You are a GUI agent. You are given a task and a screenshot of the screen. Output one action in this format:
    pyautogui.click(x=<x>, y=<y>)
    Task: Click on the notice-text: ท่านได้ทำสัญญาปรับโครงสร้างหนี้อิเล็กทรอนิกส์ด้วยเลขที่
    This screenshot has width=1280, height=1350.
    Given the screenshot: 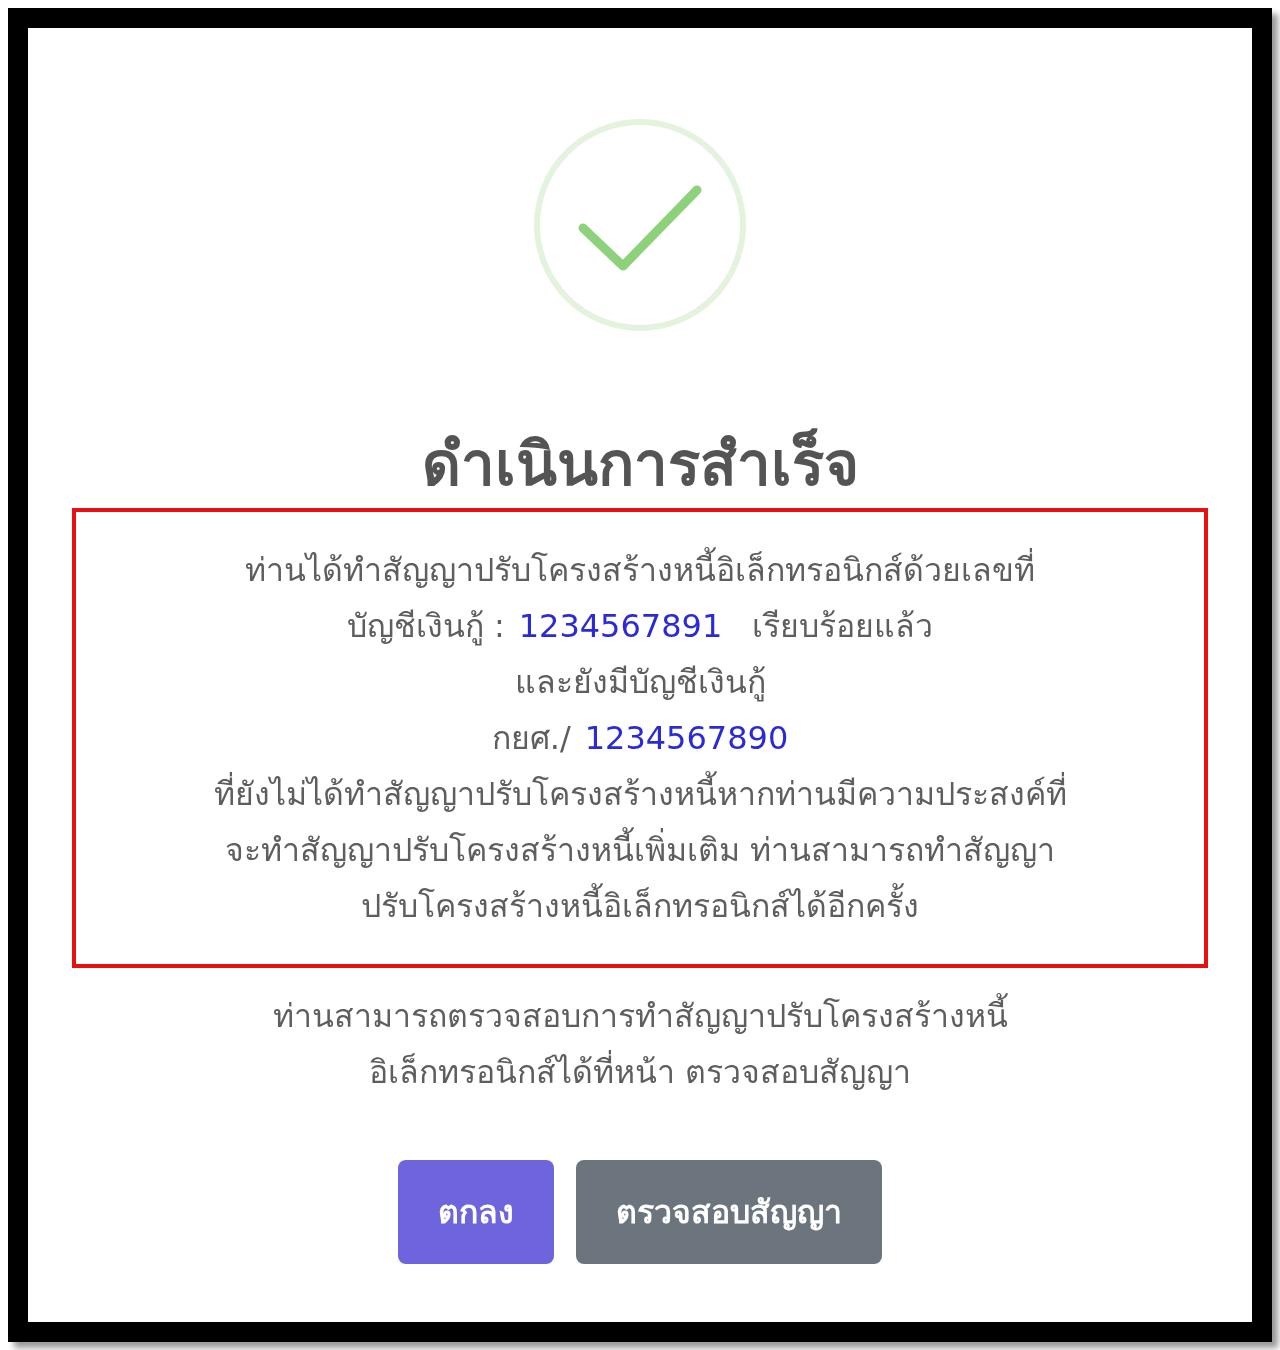 What is the action you would take?
    pyautogui.click(x=640, y=570)
    